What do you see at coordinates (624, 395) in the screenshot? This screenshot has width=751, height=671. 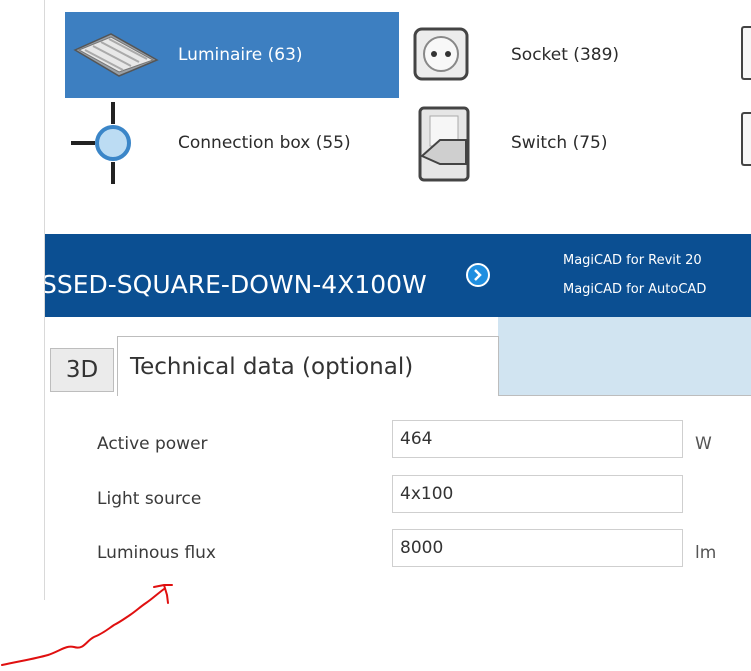 I see `tab-baseline` at bounding box center [624, 395].